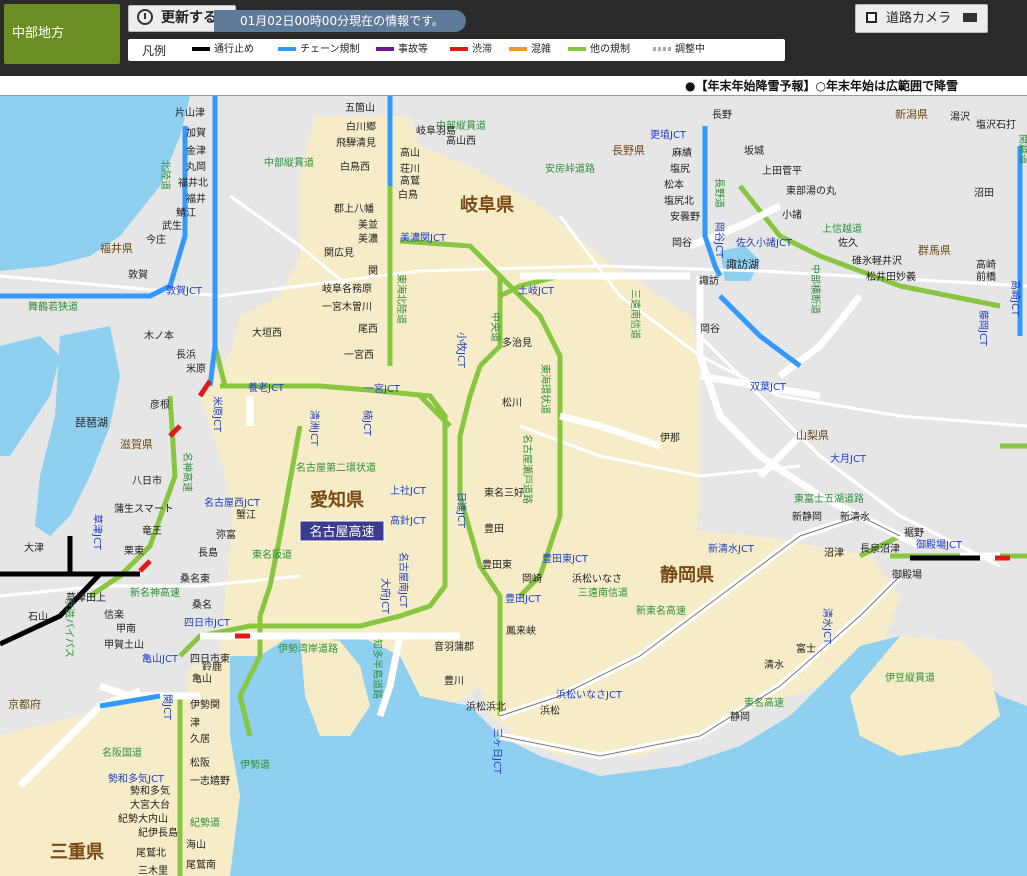 The width and height of the screenshot is (1027, 876). Describe the element at coordinates (159, 335) in the screenshot. I see `place: 木ノ本` at that location.